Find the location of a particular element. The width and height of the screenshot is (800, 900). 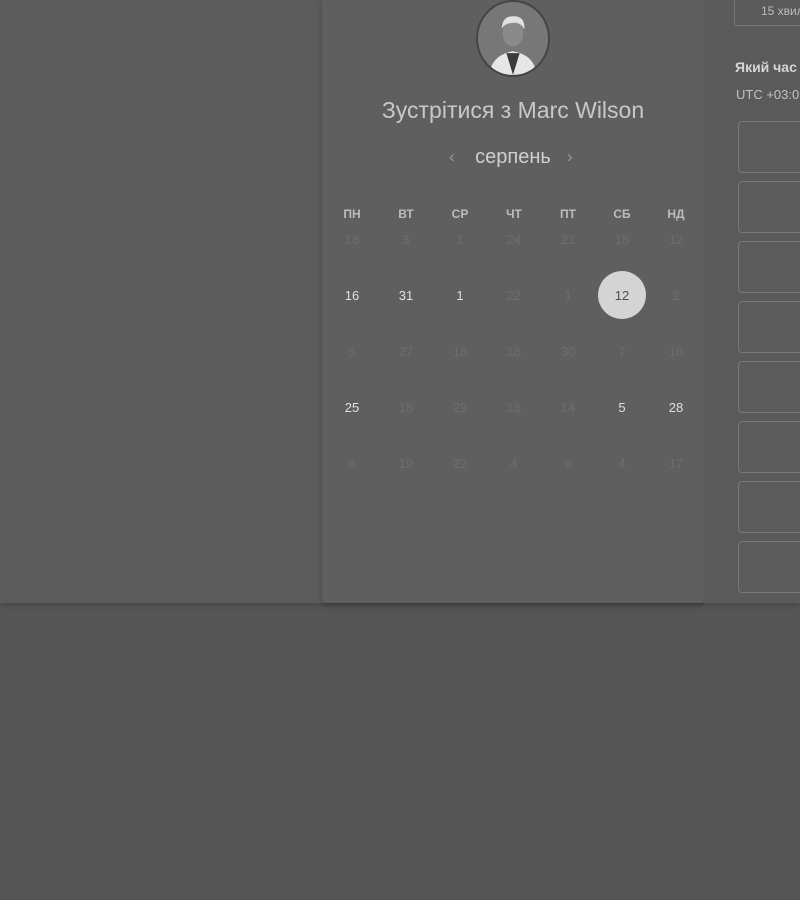

calendar-day: 31 is located at coordinates (406, 295).